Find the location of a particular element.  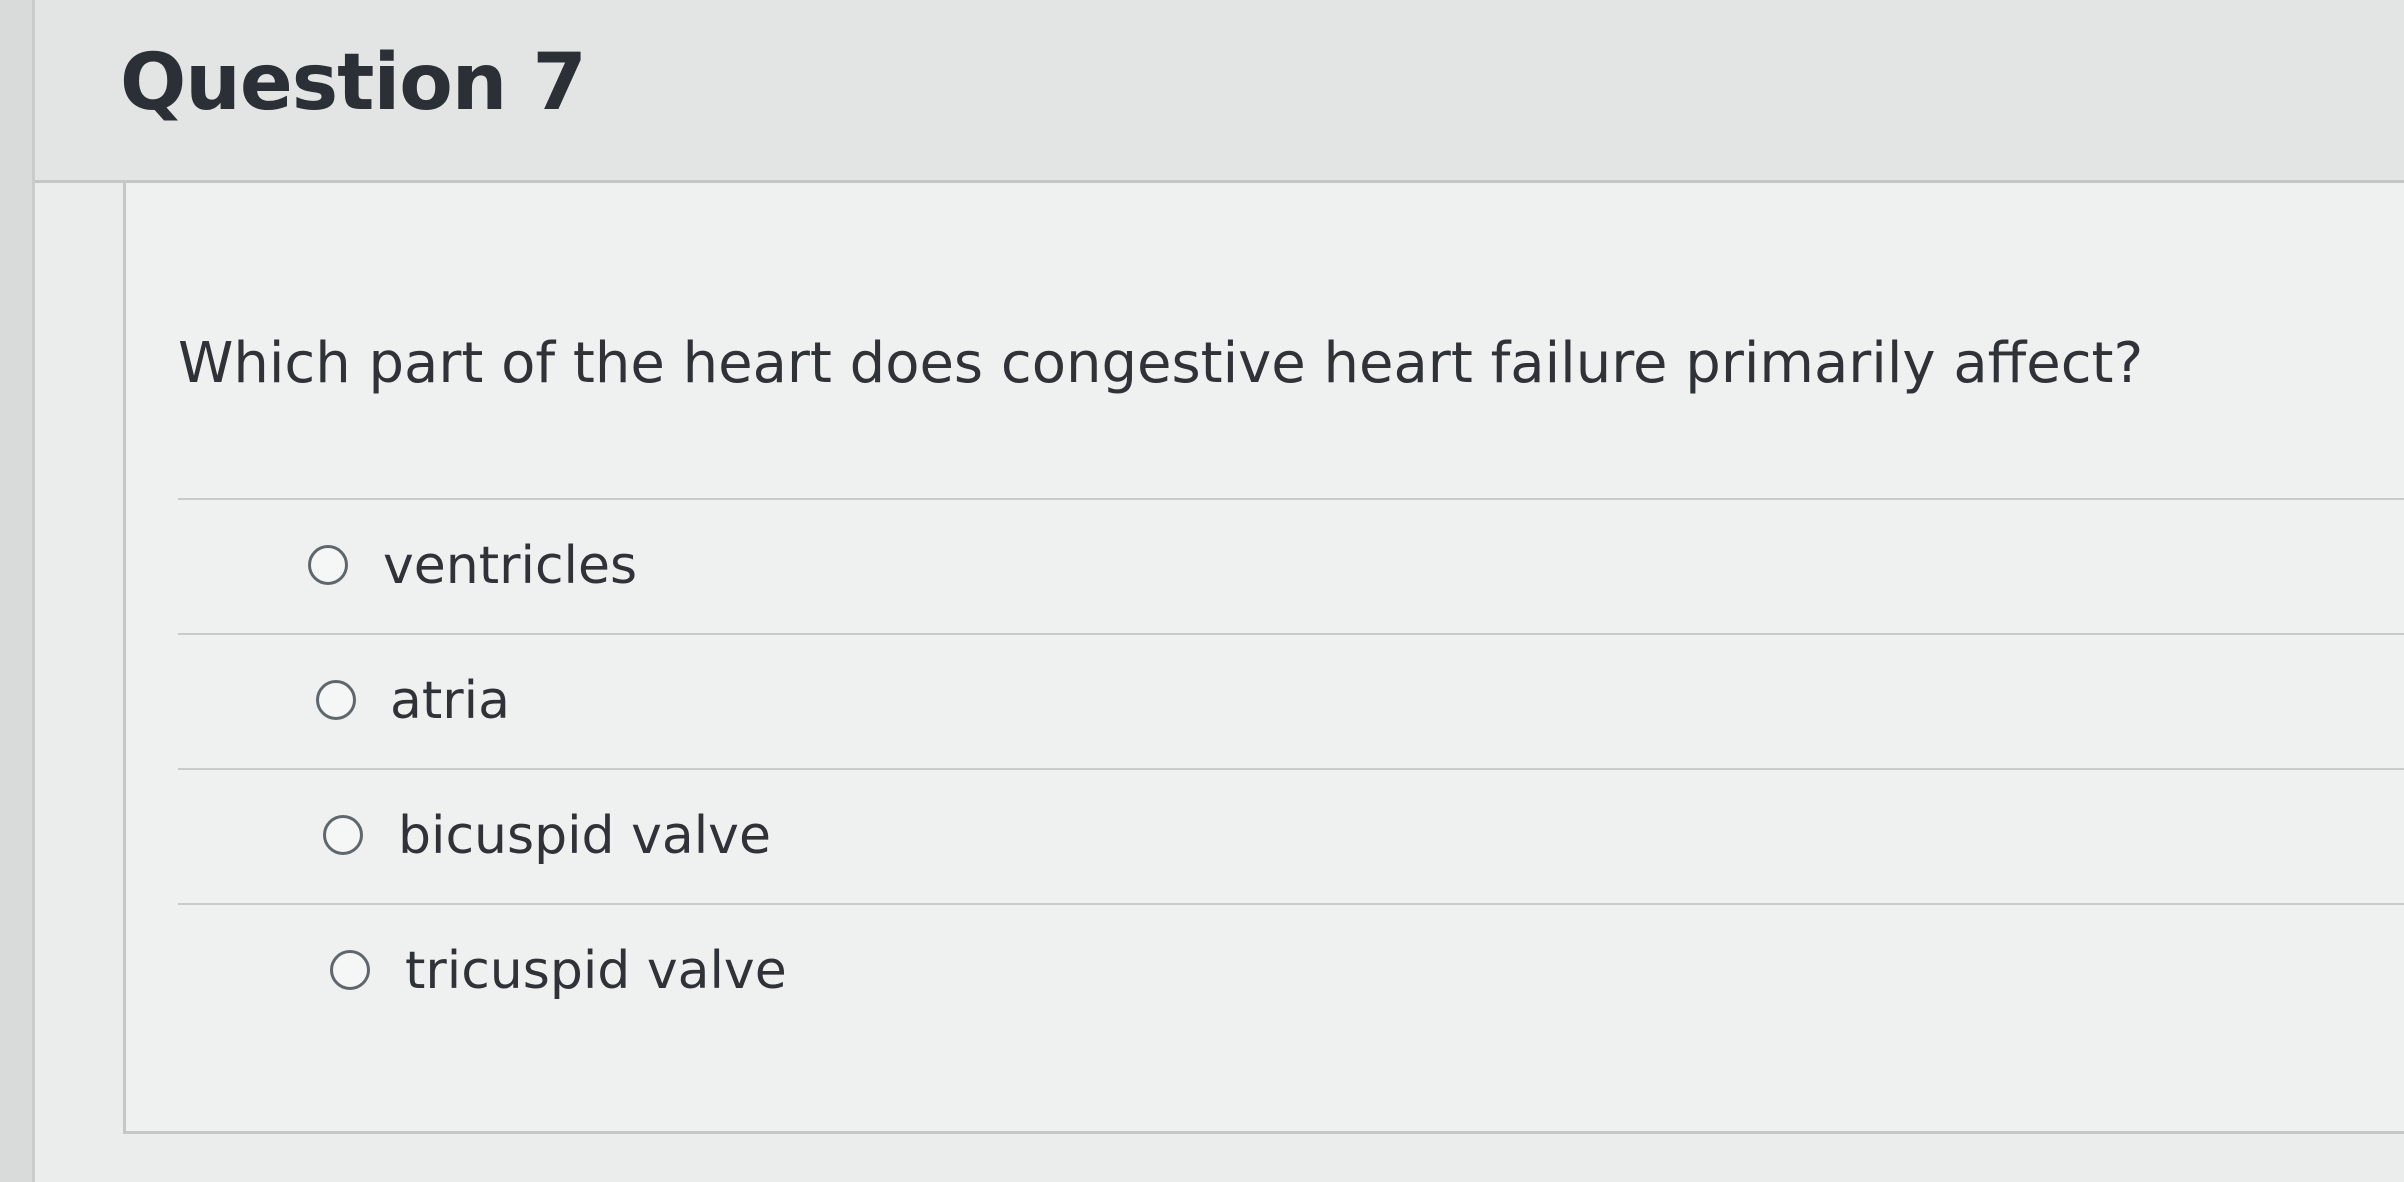

answer-label: tricuspid valve is located at coordinates (596, 971).